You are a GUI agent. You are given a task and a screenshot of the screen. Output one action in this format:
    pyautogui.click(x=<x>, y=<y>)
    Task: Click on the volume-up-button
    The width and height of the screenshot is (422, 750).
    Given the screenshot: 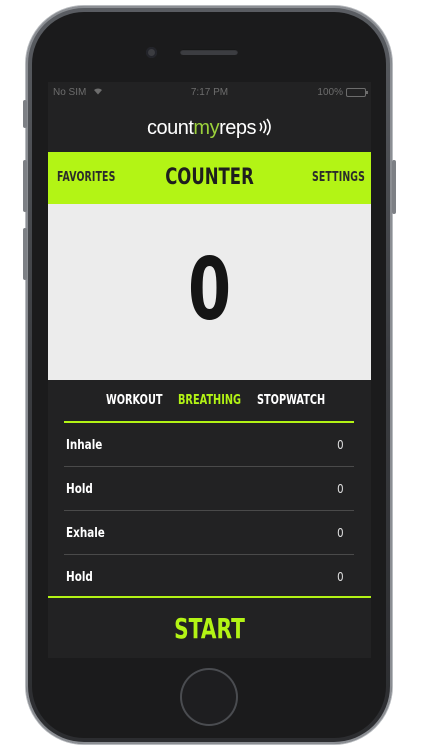 What is the action you would take?
    pyautogui.click(x=25, y=186)
    